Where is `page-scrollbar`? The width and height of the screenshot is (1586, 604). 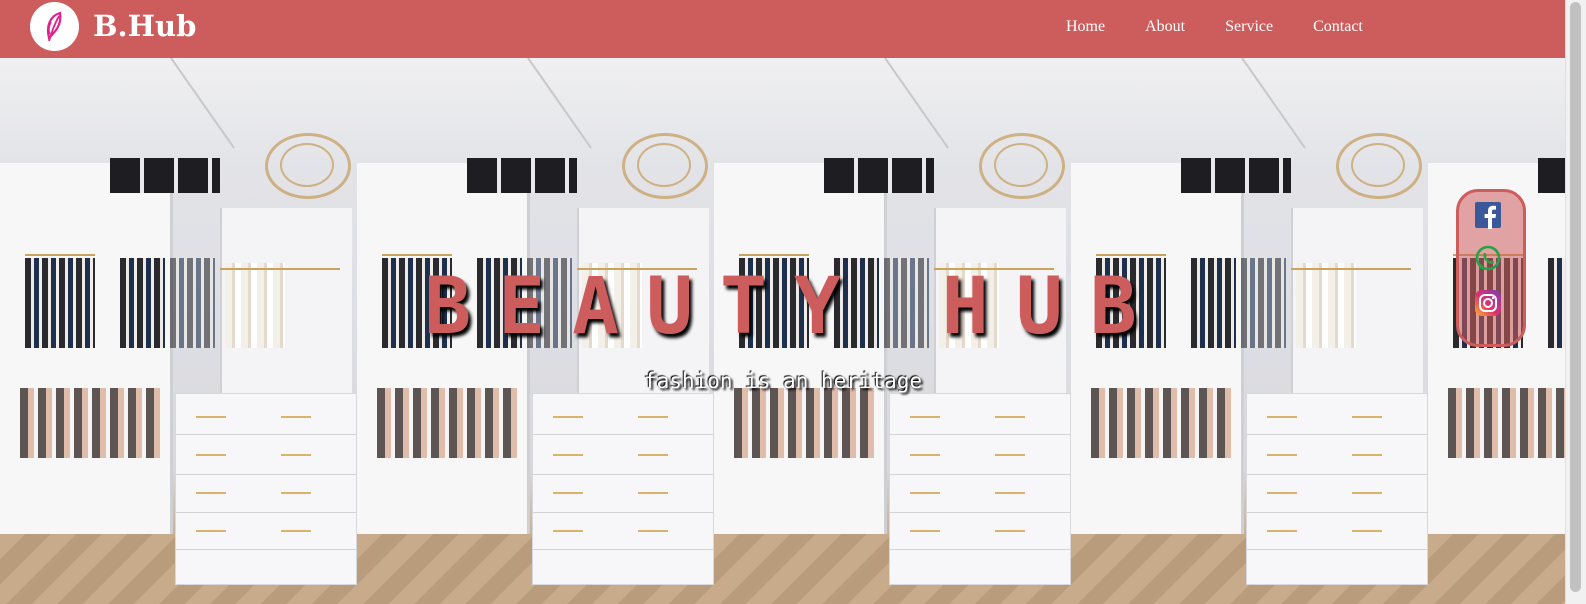
page-scrollbar is located at coordinates (1575, 302).